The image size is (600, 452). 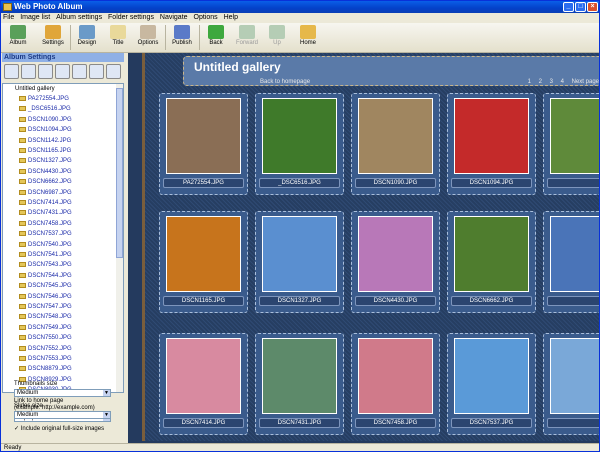 What do you see at coordinates (299, 262) in the screenshot?
I see `gallery-thumbnail: DSCN1327.JPG` at bounding box center [299, 262].